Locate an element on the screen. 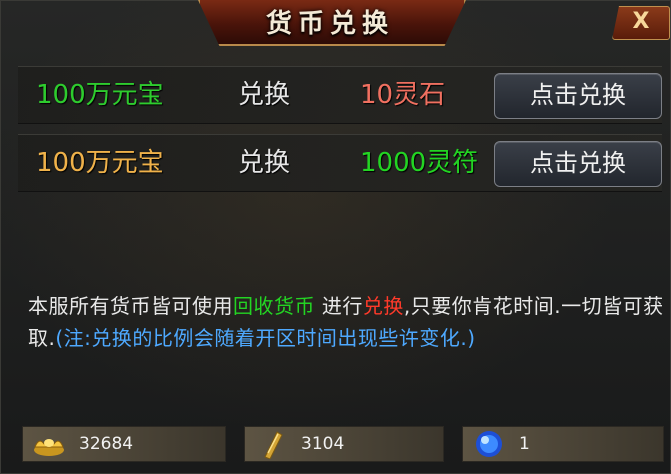 The width and height of the screenshot is (671, 474). resource-slot-talisman: 3104 is located at coordinates (344, 444).